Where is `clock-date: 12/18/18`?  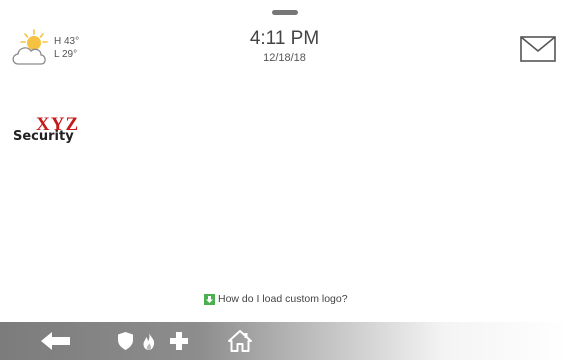
clock-date: 12/18/18 is located at coordinates (284, 58).